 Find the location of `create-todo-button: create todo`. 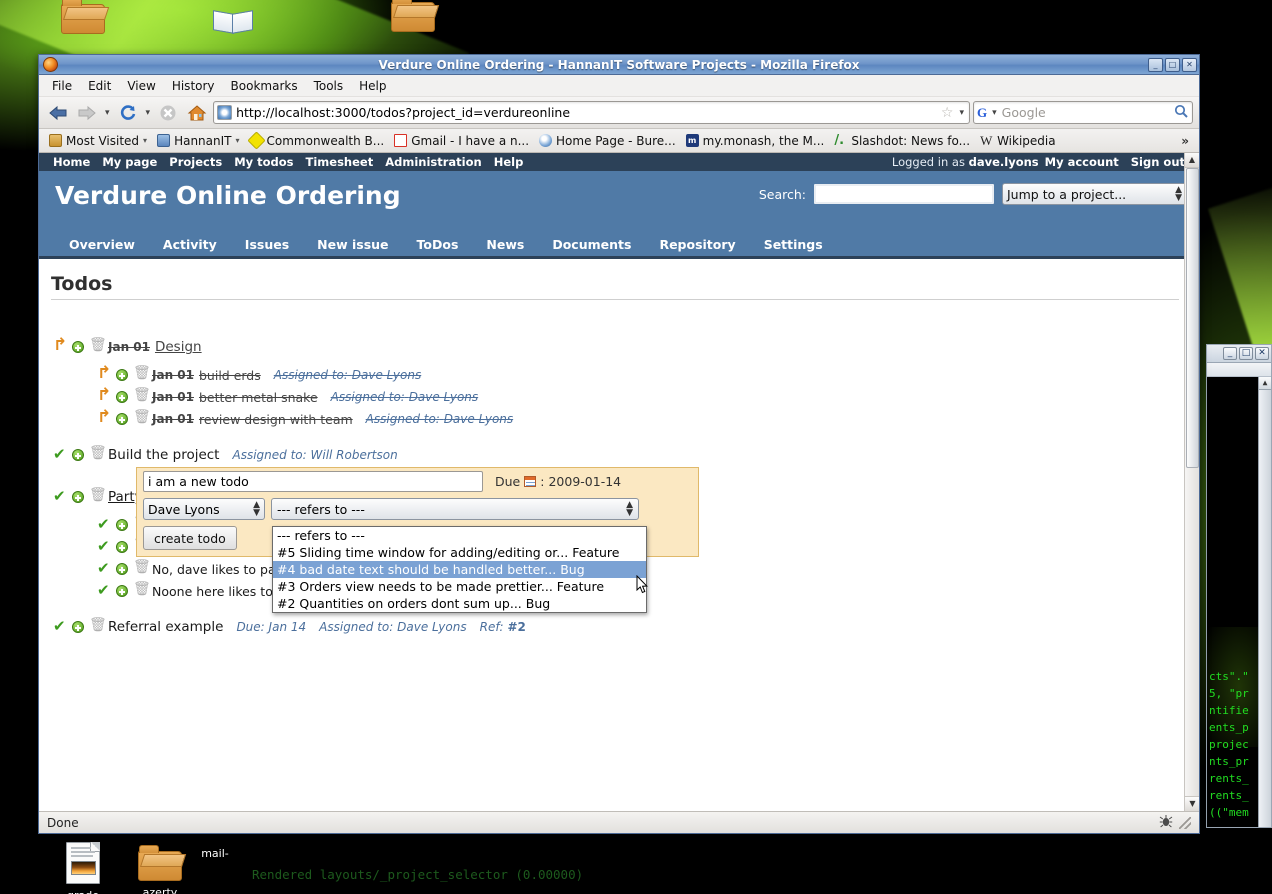

create-todo-button: create todo is located at coordinates (190, 538).